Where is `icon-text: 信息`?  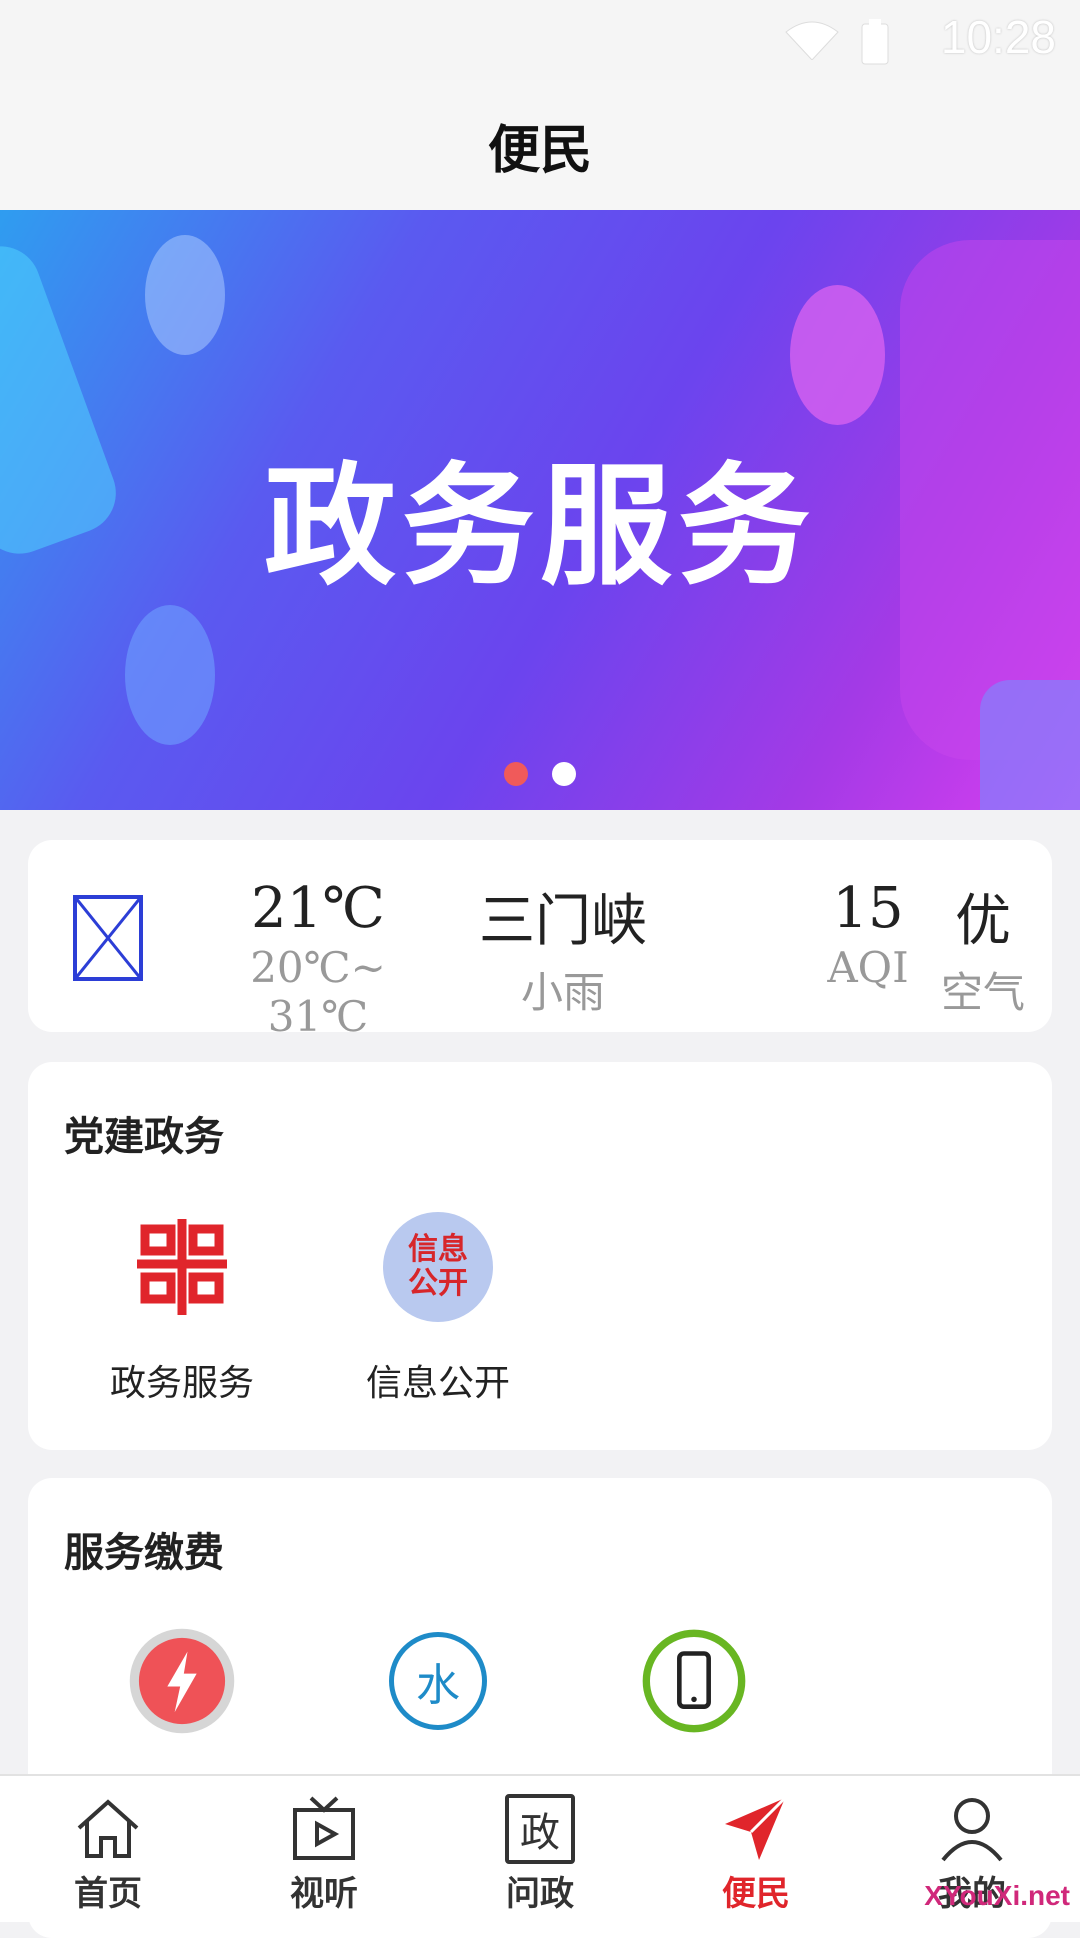
icon-text: 信息 is located at coordinates (438, 1249).